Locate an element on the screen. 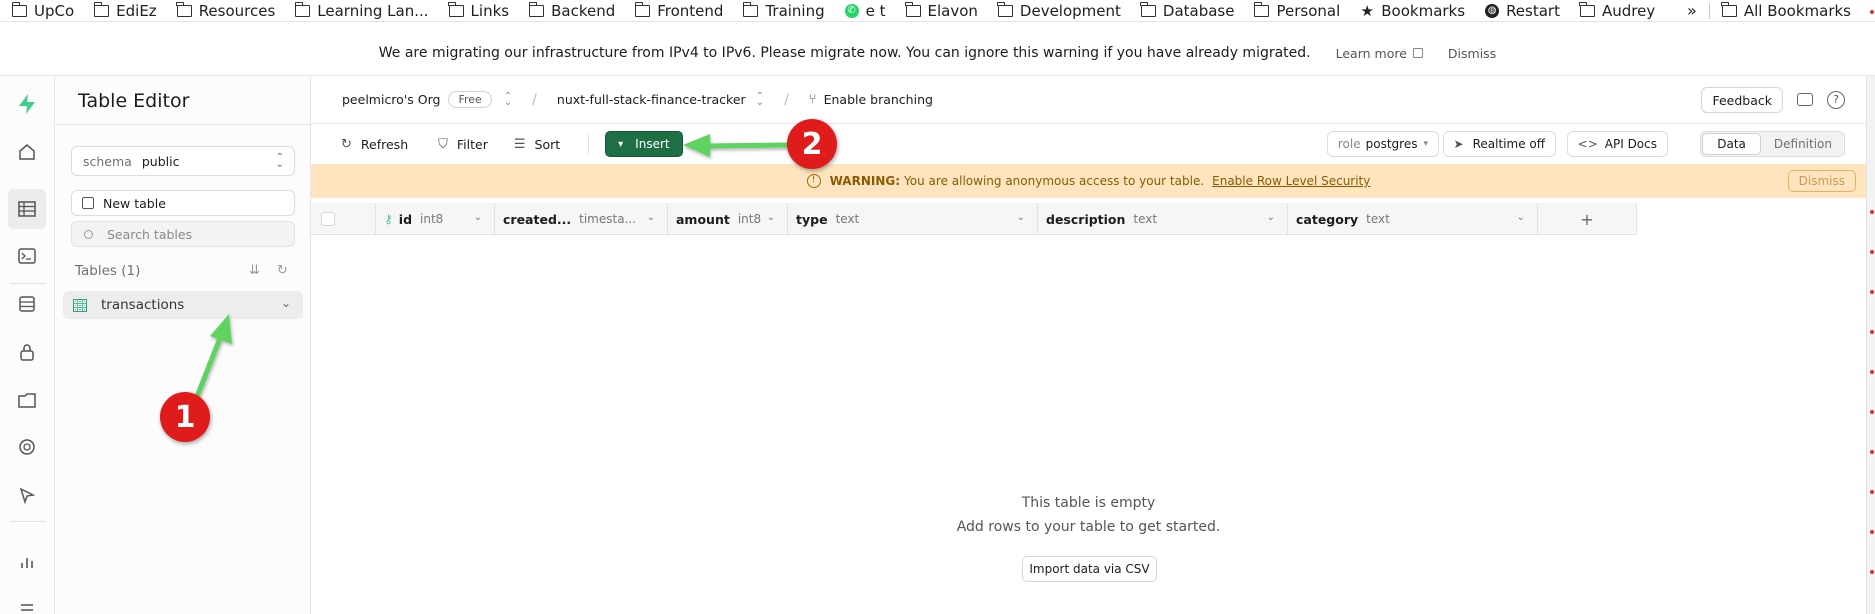 Image resolution: width=1875 pixels, height=614 pixels. select-all-checkbox is located at coordinates (328, 219).